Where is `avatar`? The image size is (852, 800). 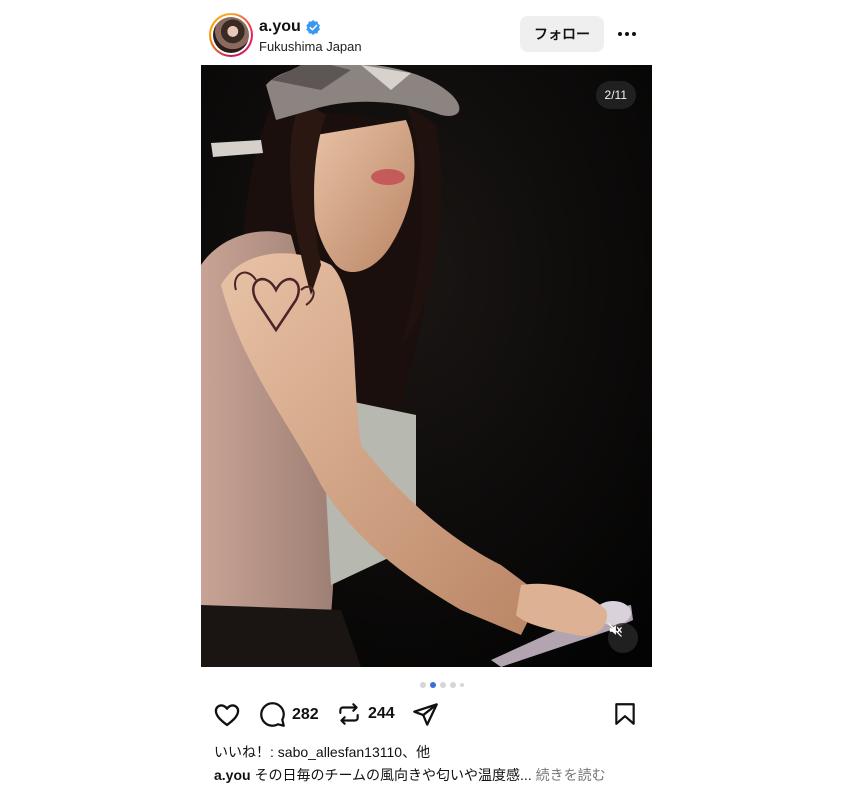
avatar is located at coordinates (231, 35).